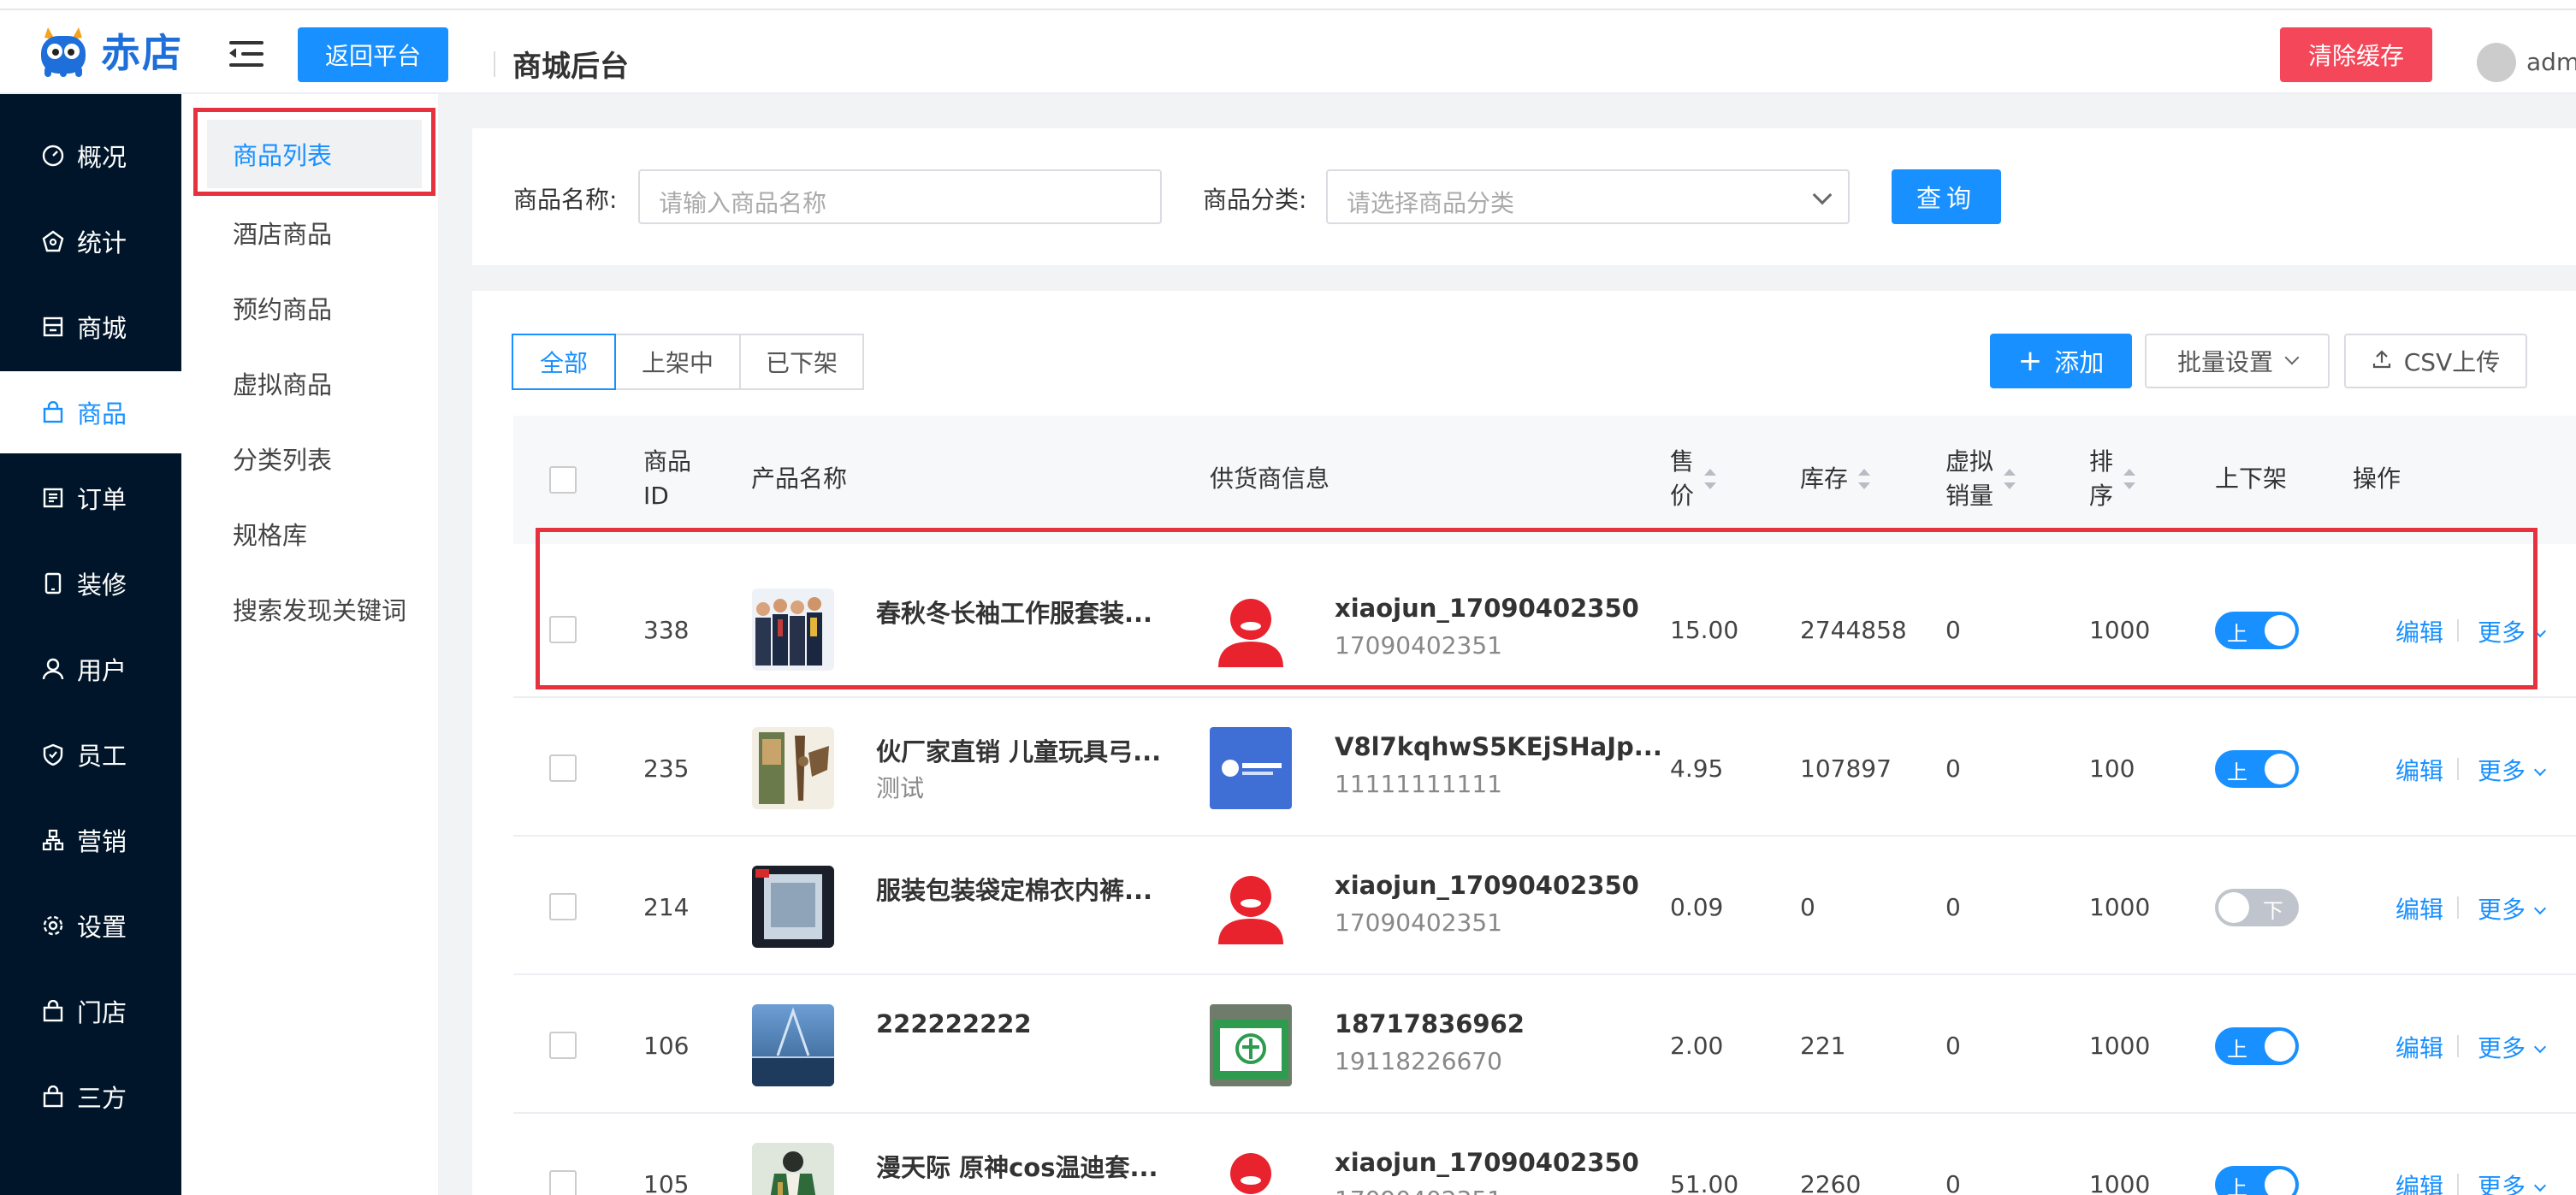 Image resolution: width=2576 pixels, height=1195 pixels. What do you see at coordinates (314, 233) in the screenshot?
I see `subnav-item-hotel-goods: 酒店商品` at bounding box center [314, 233].